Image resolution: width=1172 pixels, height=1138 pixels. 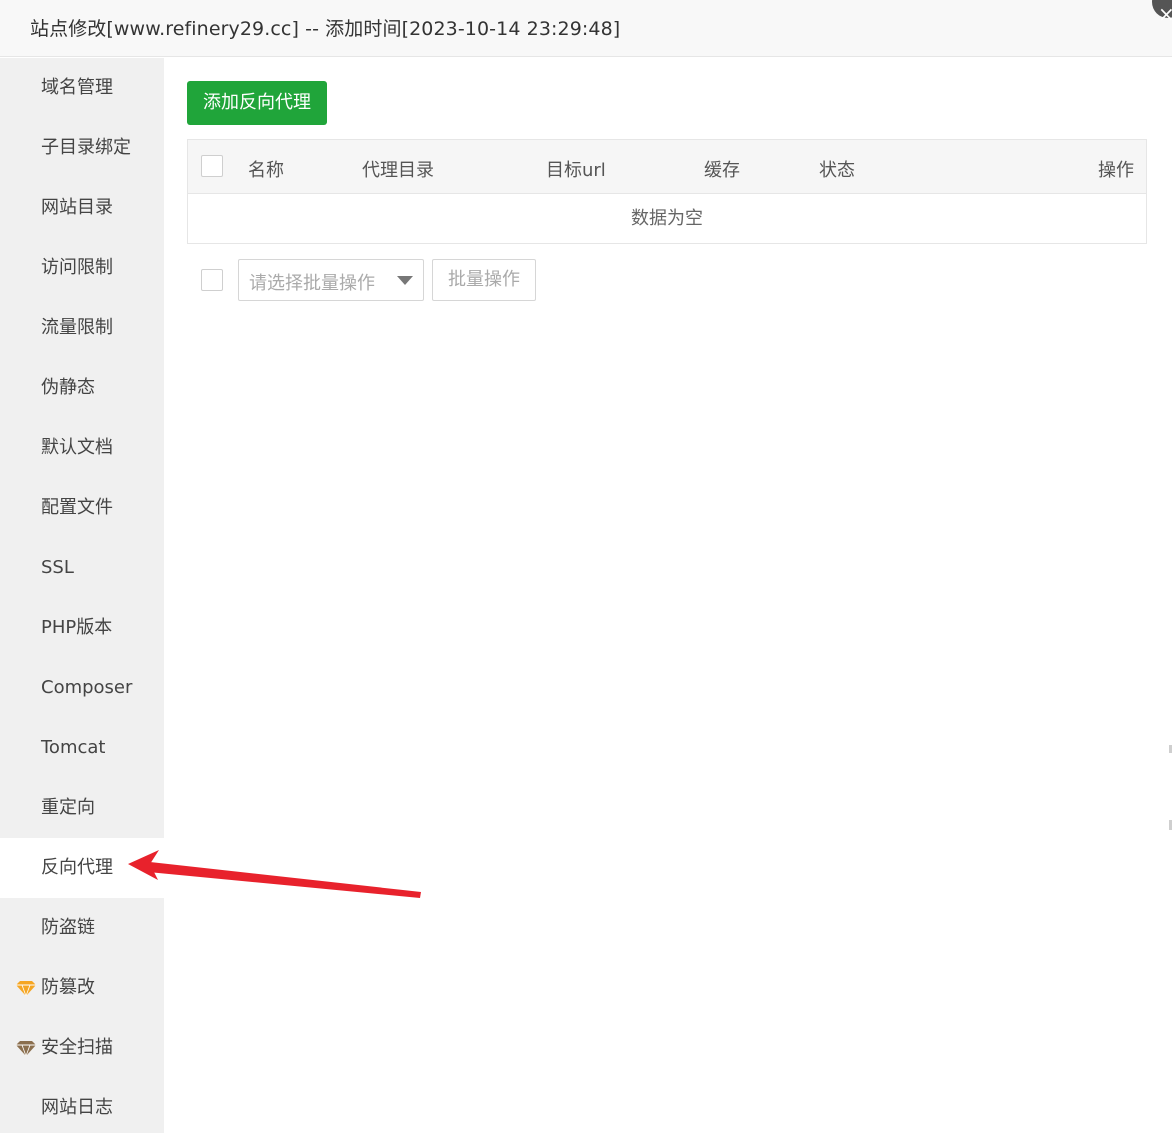 I want to click on sidebar-item-label: PHP版本, so click(x=77, y=627).